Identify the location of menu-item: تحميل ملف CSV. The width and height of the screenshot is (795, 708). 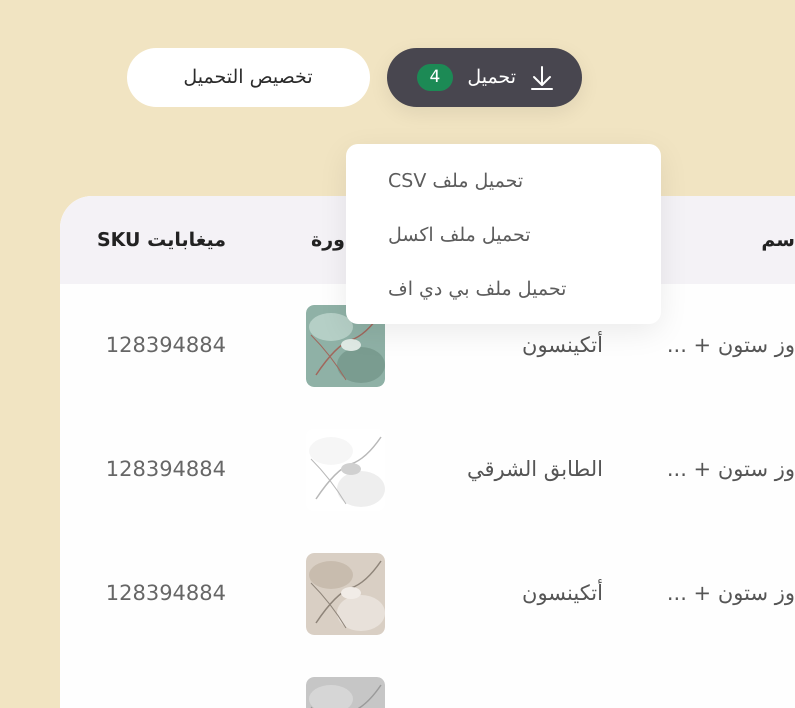
(503, 185).